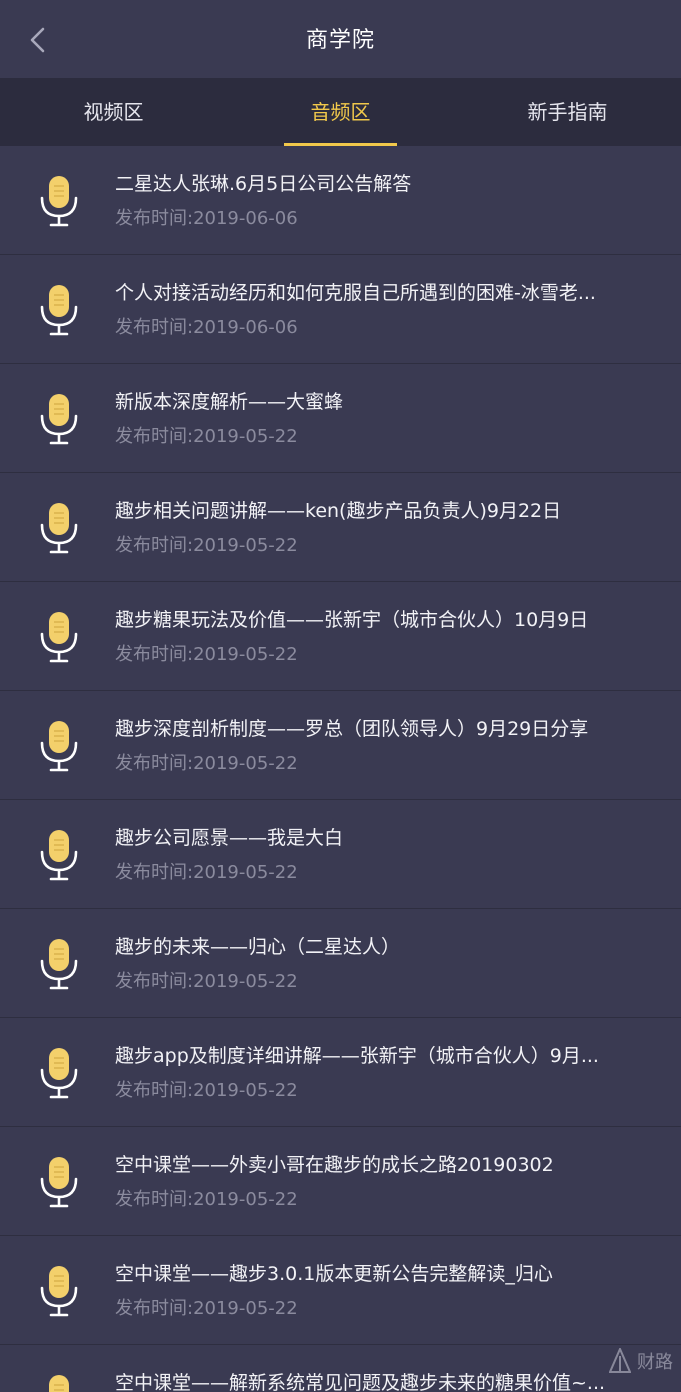 The width and height of the screenshot is (681, 1392). I want to click on audio-list-item: 二星达人张琳.6月5日公司公告解答 发布时间:2019-06-06, so click(340, 200).